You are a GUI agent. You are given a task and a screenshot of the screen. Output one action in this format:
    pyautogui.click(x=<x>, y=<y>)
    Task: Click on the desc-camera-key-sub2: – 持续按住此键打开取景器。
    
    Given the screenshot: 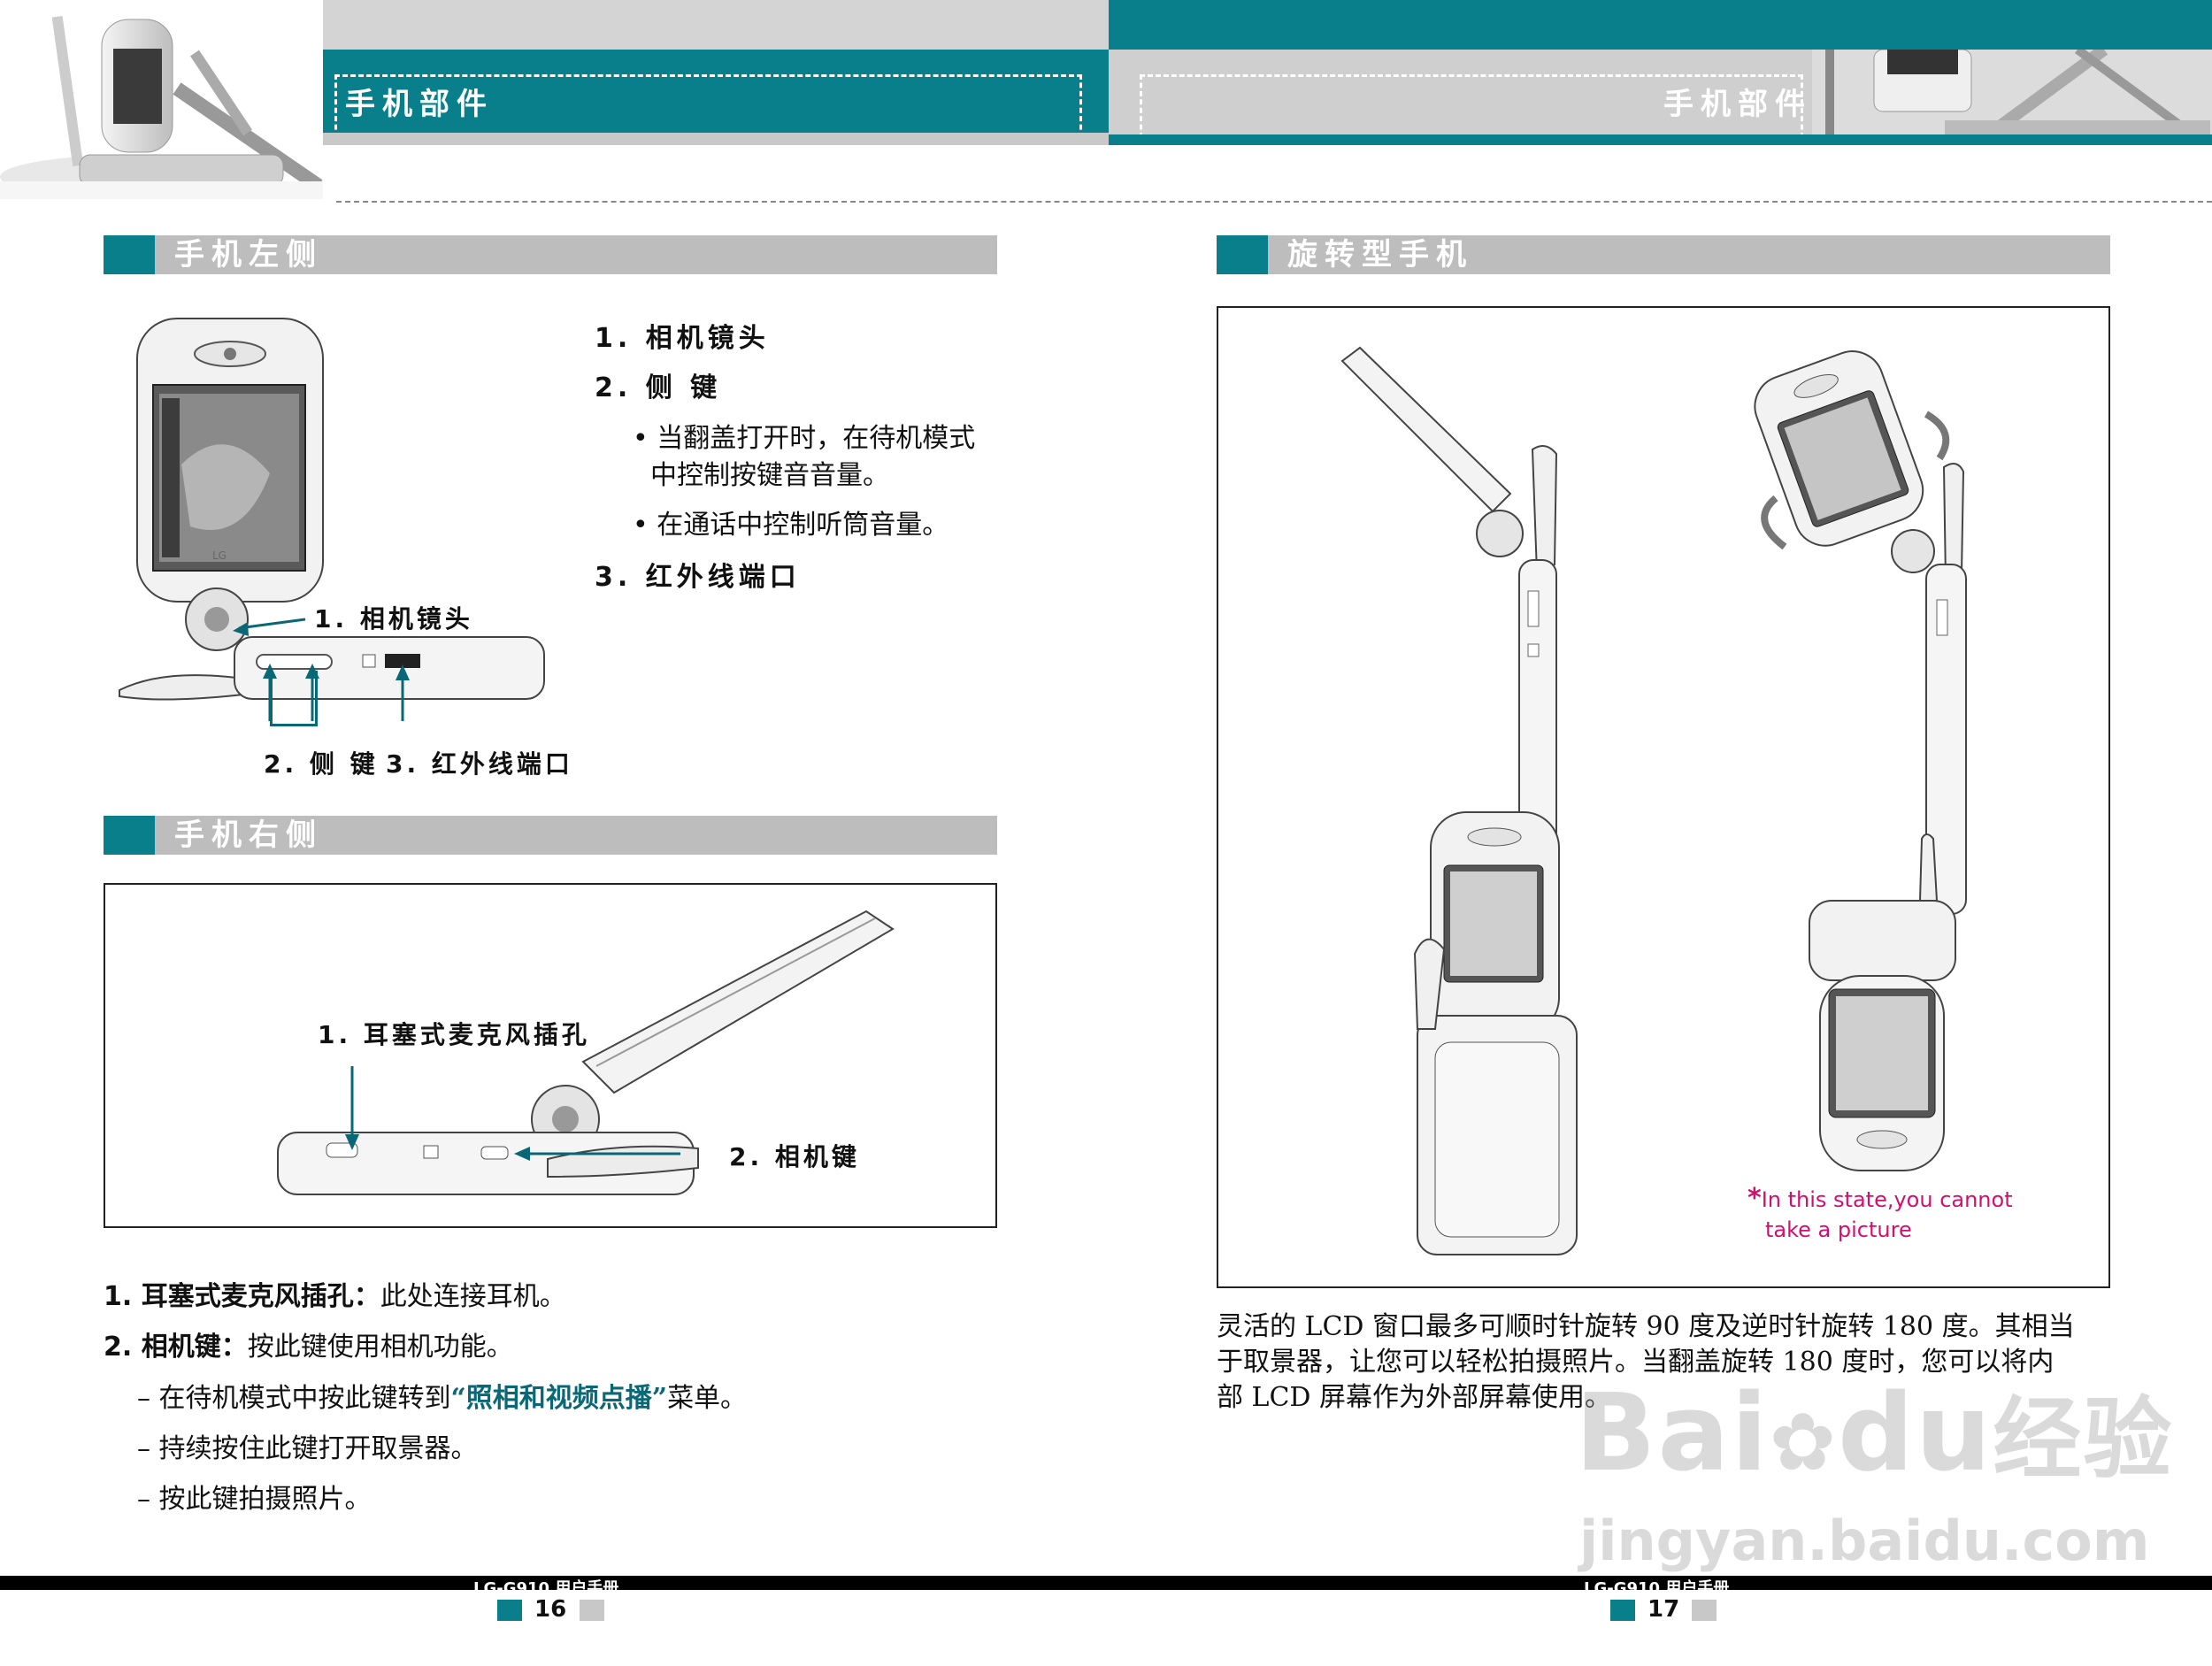 What is the action you would take?
    pyautogui.click(x=308, y=1448)
    